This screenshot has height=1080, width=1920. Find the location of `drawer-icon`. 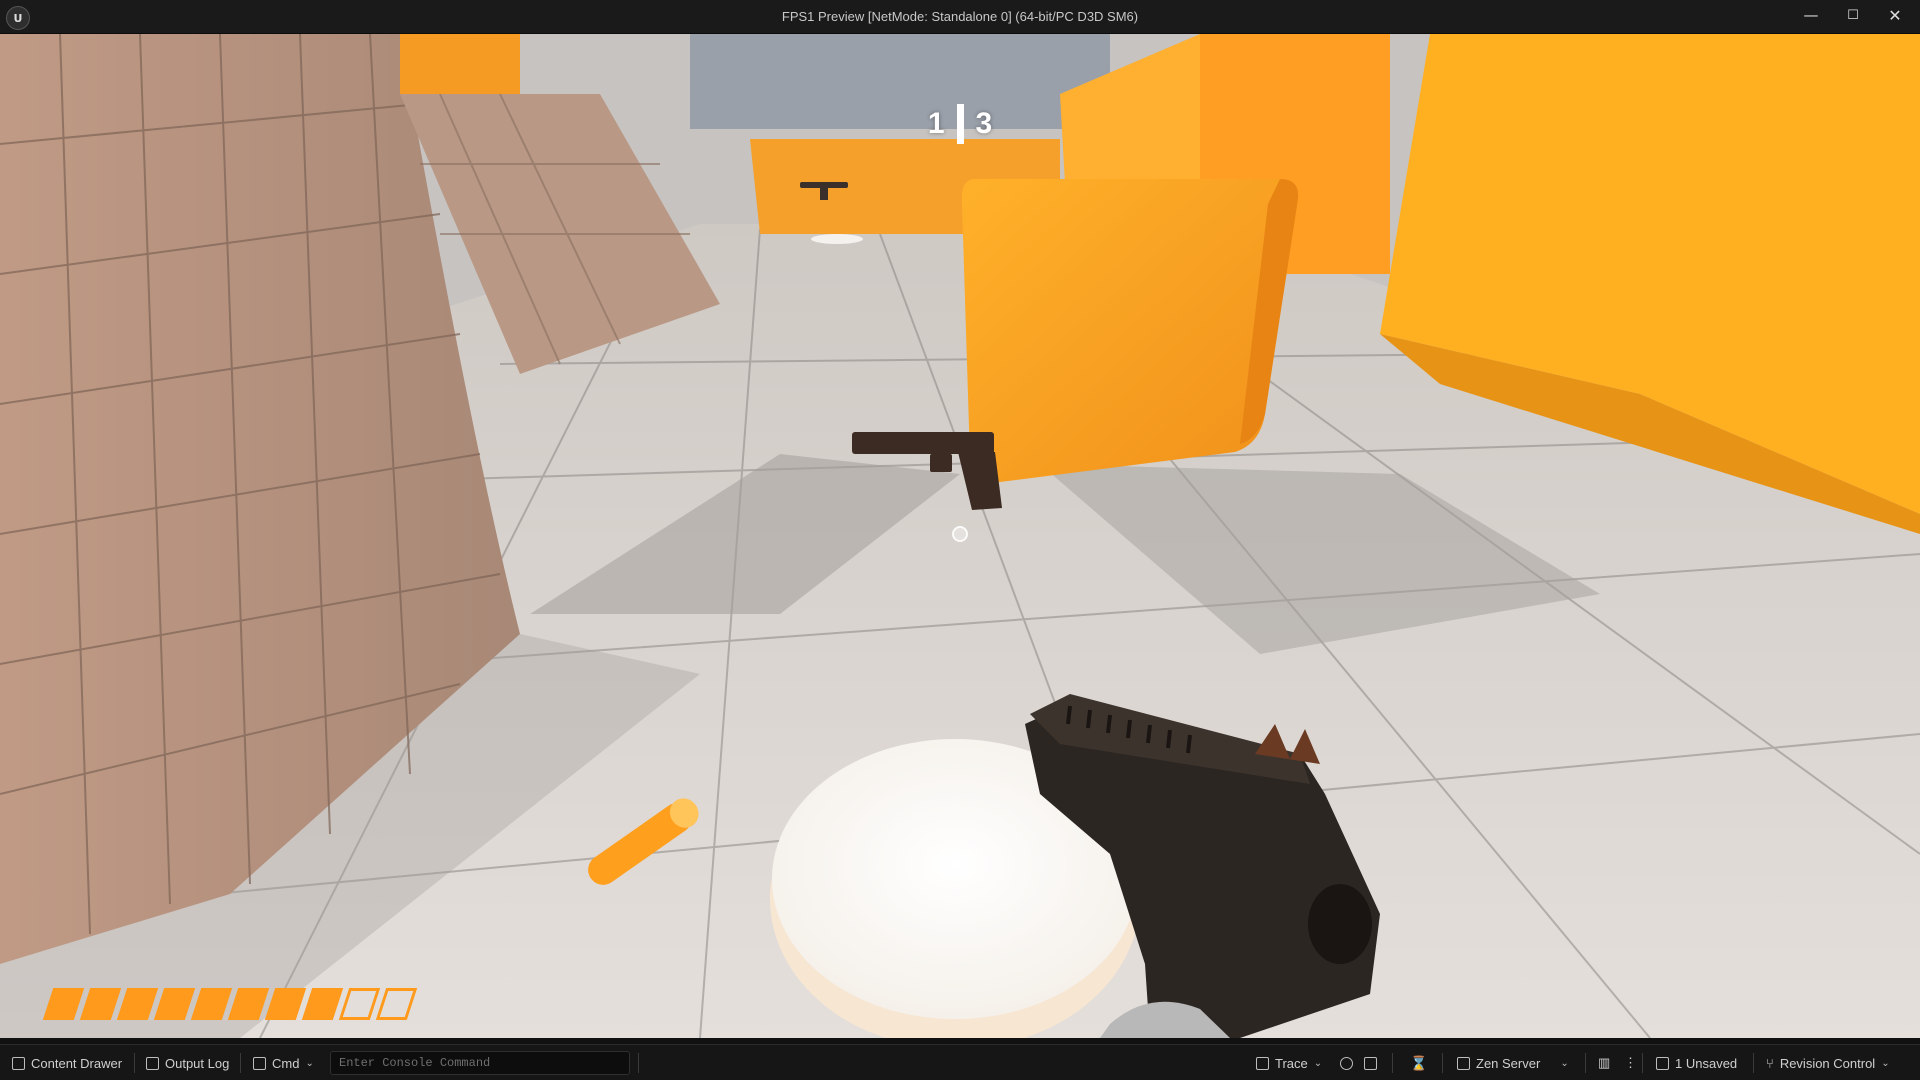

drawer-icon is located at coordinates (18, 1063).